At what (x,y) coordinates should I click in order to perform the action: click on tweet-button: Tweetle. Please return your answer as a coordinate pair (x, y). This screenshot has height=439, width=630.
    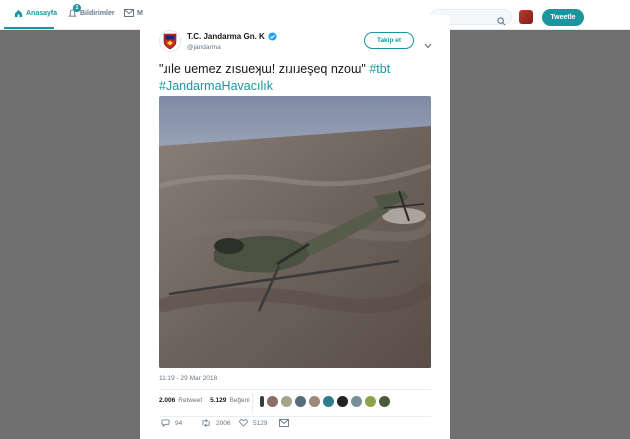
    Looking at the image, I should click on (563, 17).